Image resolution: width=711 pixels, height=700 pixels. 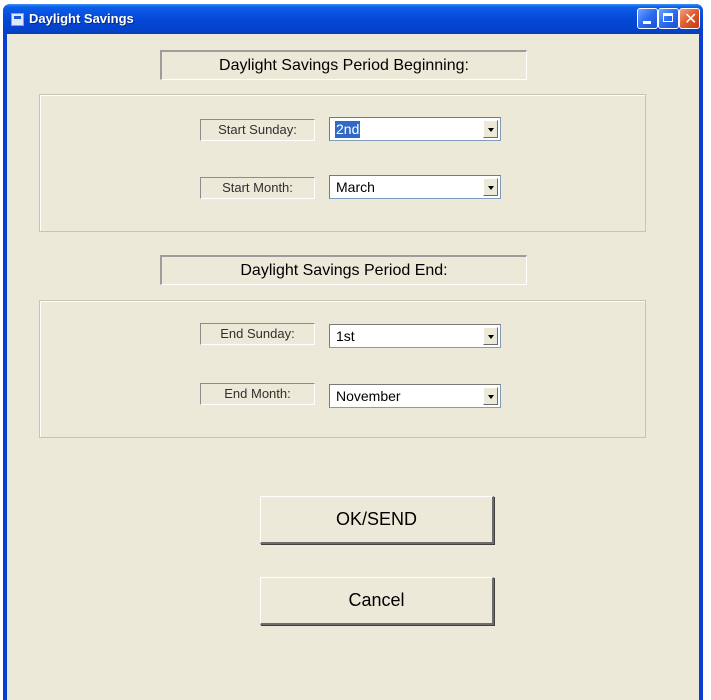 I want to click on minimize-icon, so click(x=647, y=22).